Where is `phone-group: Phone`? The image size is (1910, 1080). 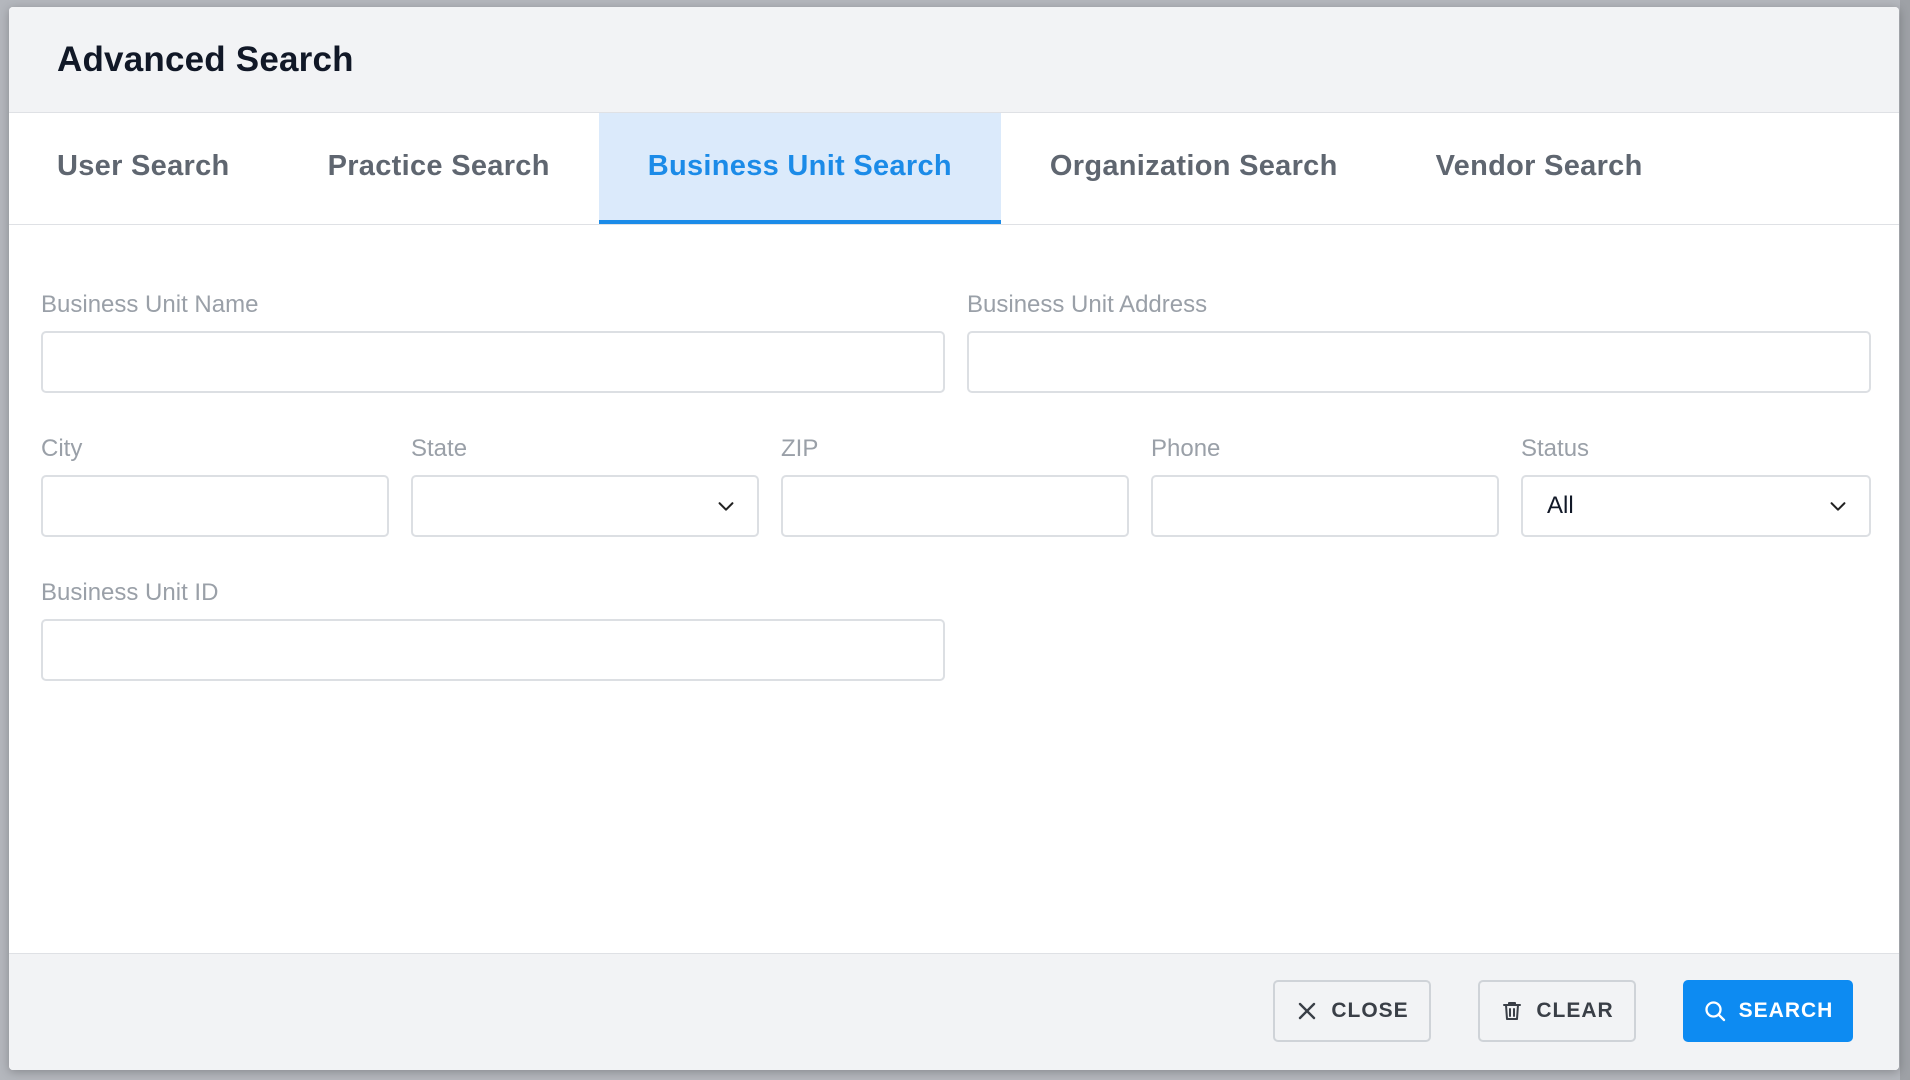
phone-group: Phone is located at coordinates (1325, 486).